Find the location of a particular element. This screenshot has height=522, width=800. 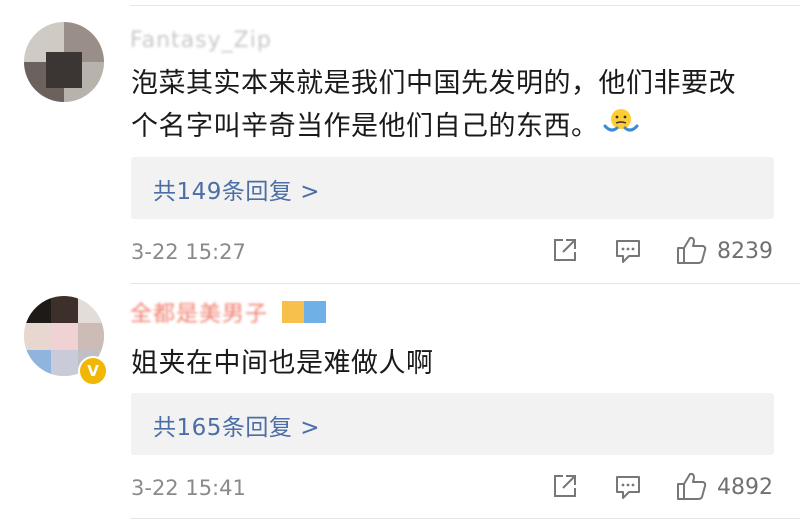

replies-label: 共149条回复 > is located at coordinates (236, 192).